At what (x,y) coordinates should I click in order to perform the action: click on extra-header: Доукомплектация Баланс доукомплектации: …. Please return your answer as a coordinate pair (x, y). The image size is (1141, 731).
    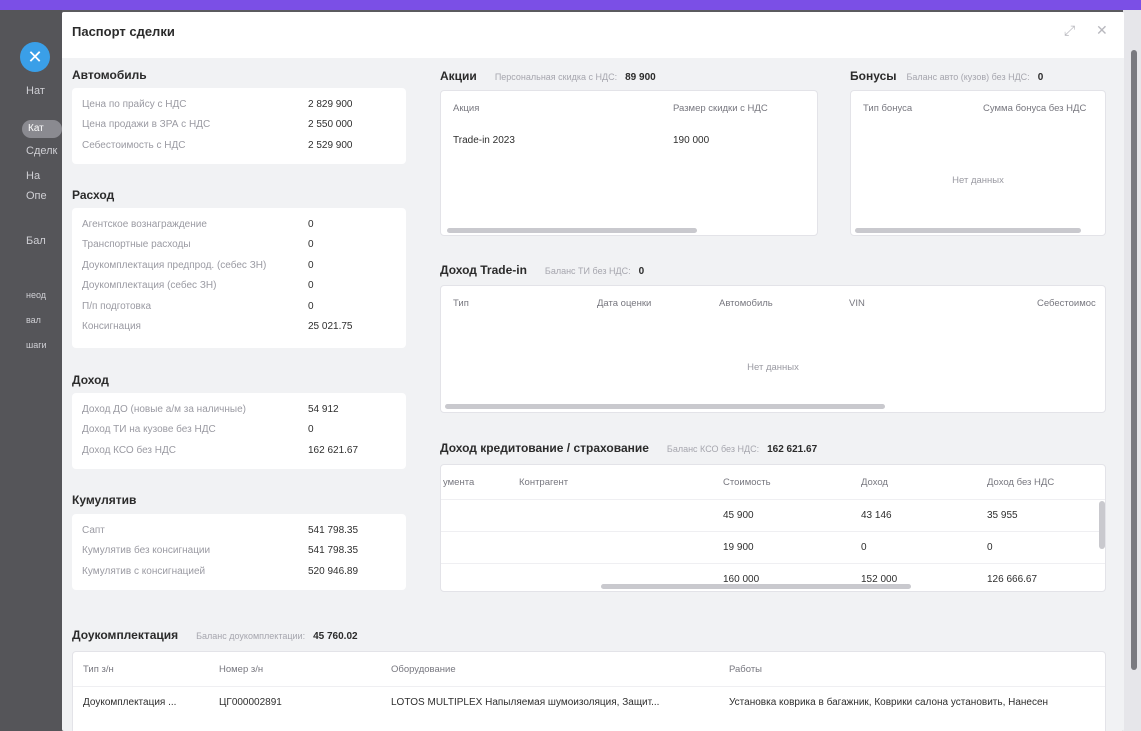
    Looking at the image, I should click on (215, 635).